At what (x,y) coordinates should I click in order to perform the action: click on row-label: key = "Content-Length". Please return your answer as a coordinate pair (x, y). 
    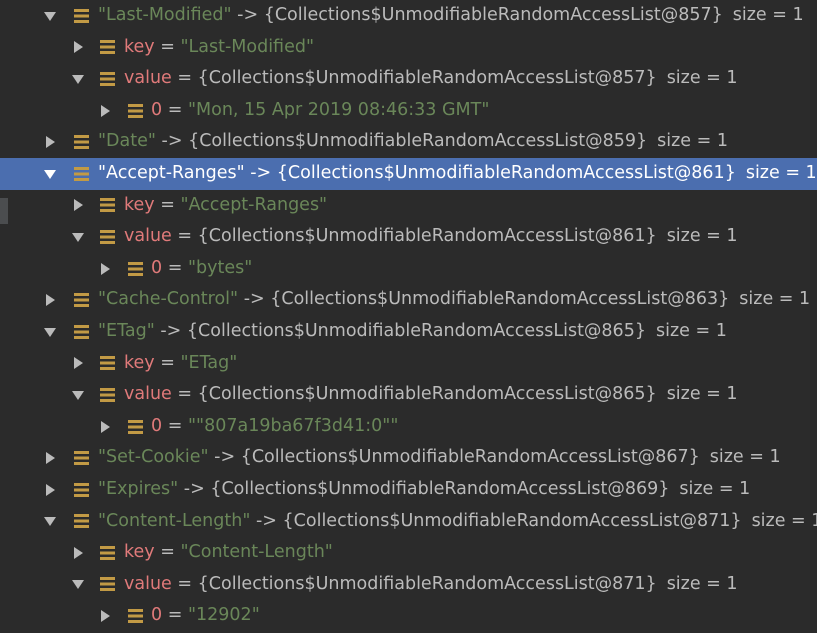
    Looking at the image, I should click on (228, 553).